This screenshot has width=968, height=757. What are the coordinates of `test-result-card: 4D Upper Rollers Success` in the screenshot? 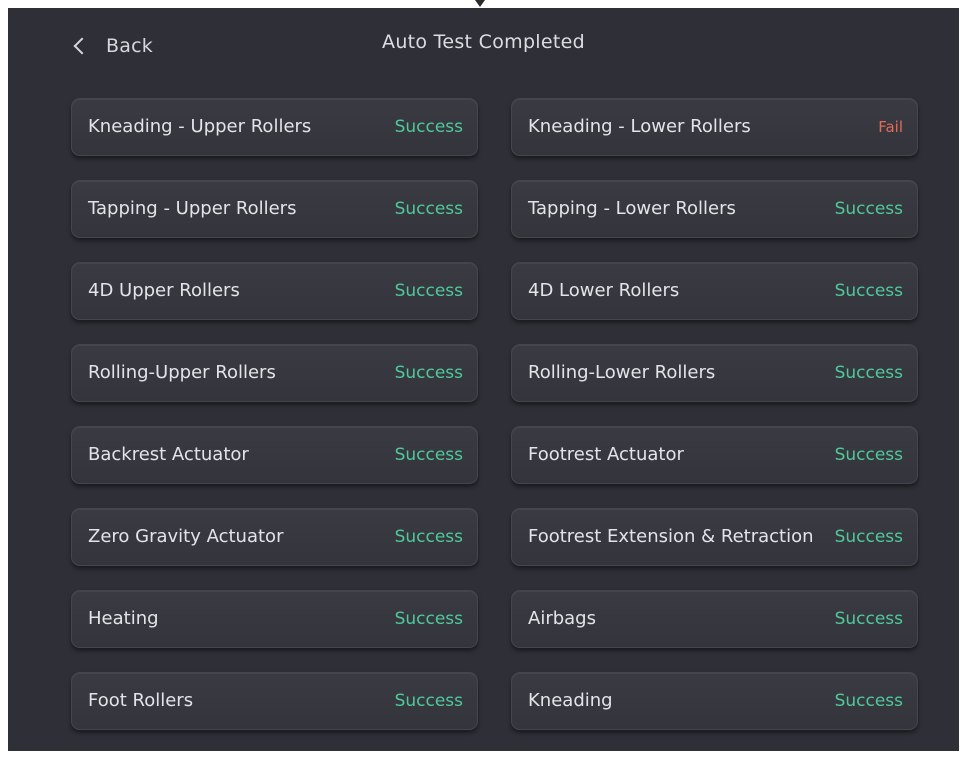 It's located at (274, 291).